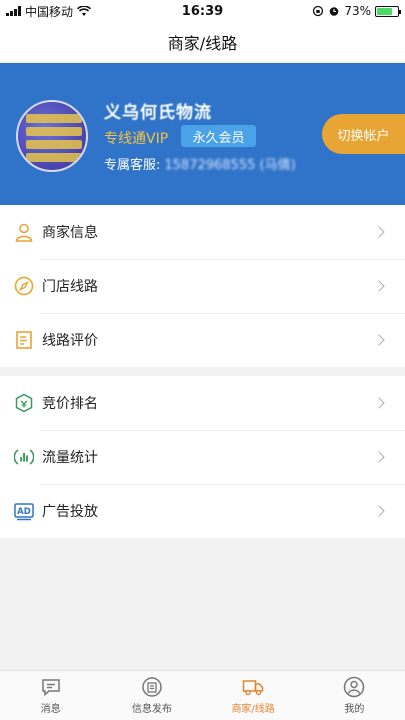 This screenshot has width=405, height=720. What do you see at coordinates (202, 403) in the screenshot?
I see `menu-item-bidding-rank: 竞价排名` at bounding box center [202, 403].